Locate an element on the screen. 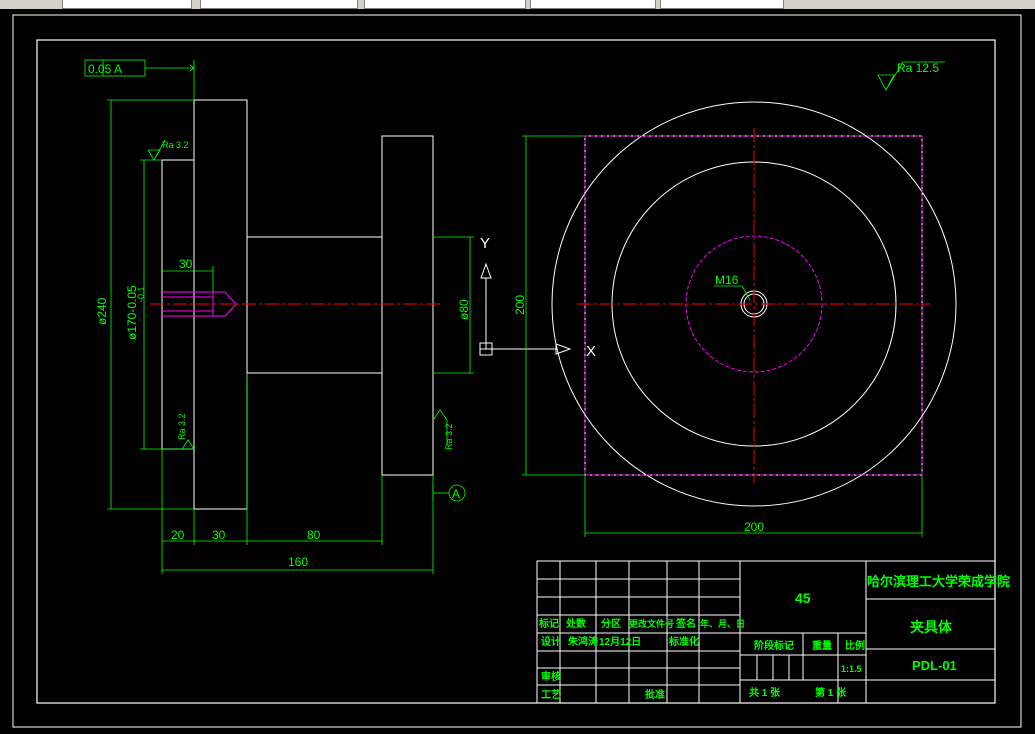  dim-length-30: 30 is located at coordinates (219, 535).